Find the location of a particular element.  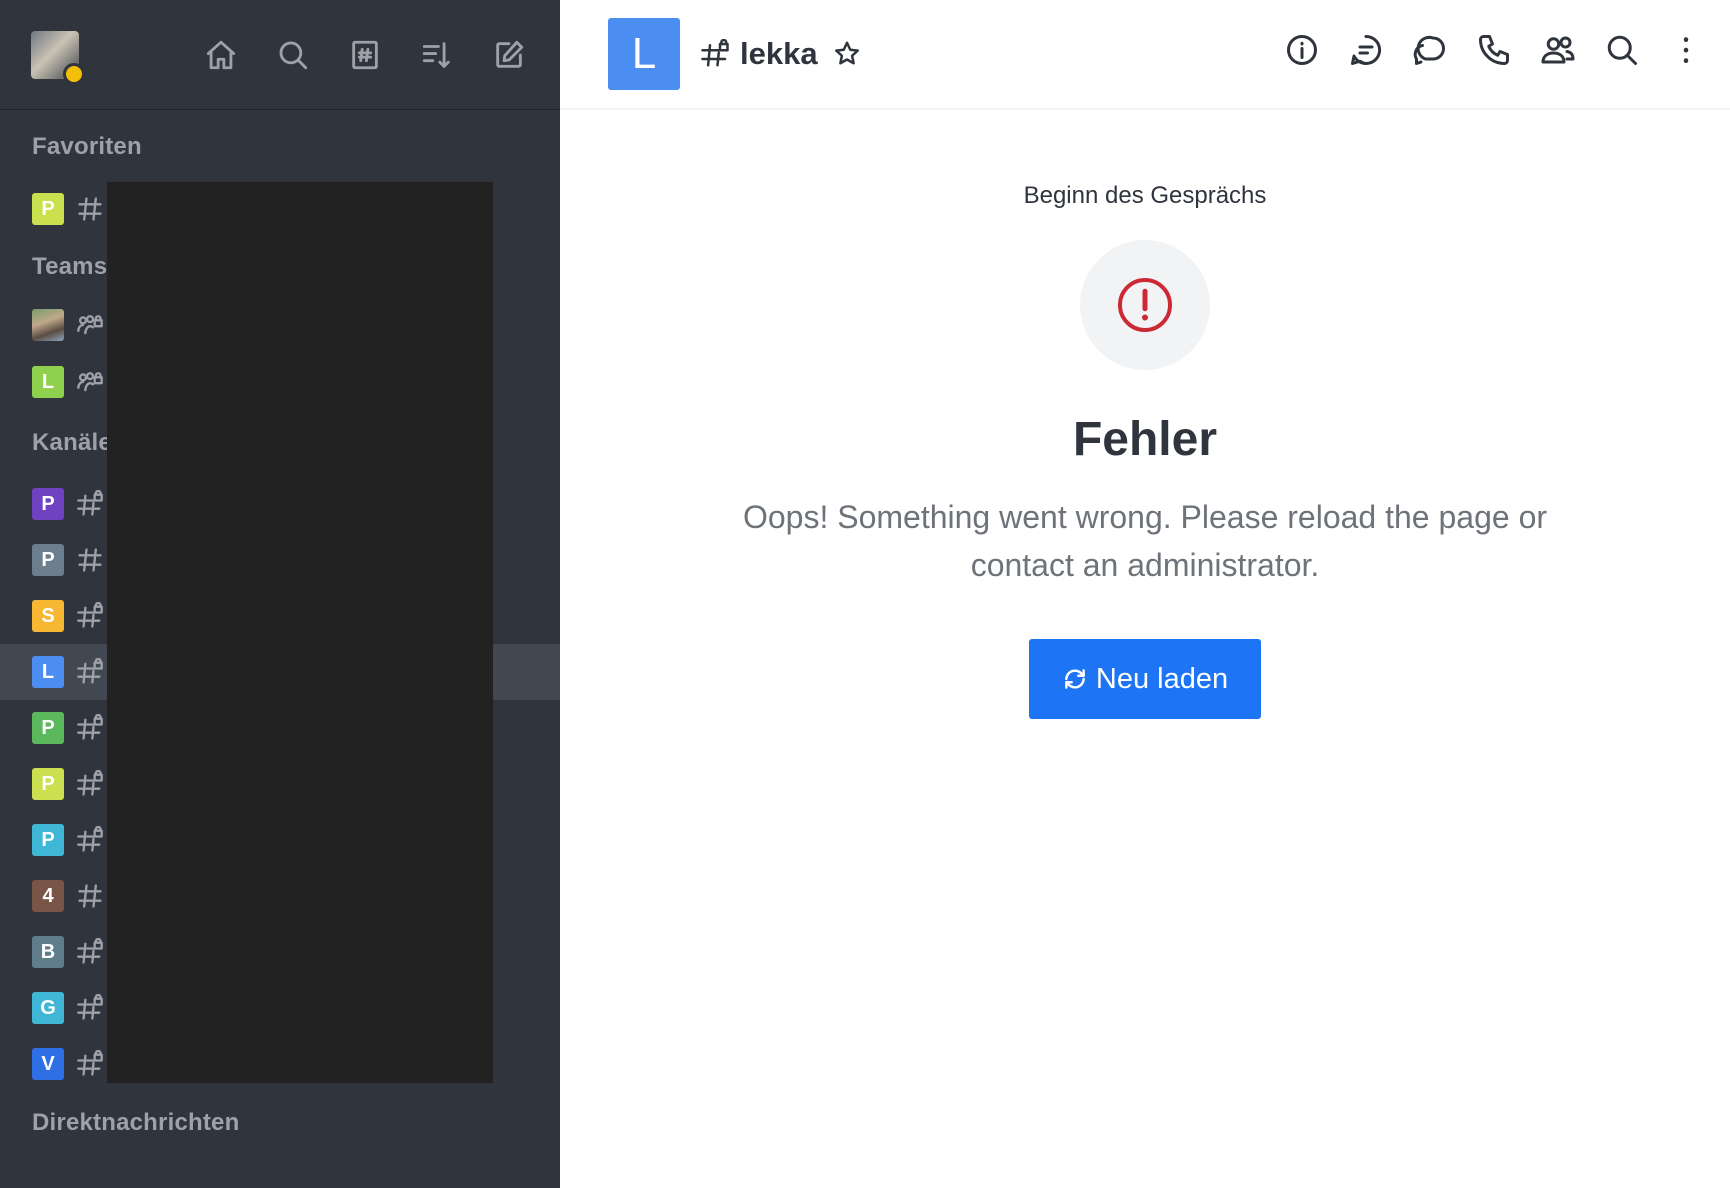

reload-button: Neu laden is located at coordinates (1145, 679).